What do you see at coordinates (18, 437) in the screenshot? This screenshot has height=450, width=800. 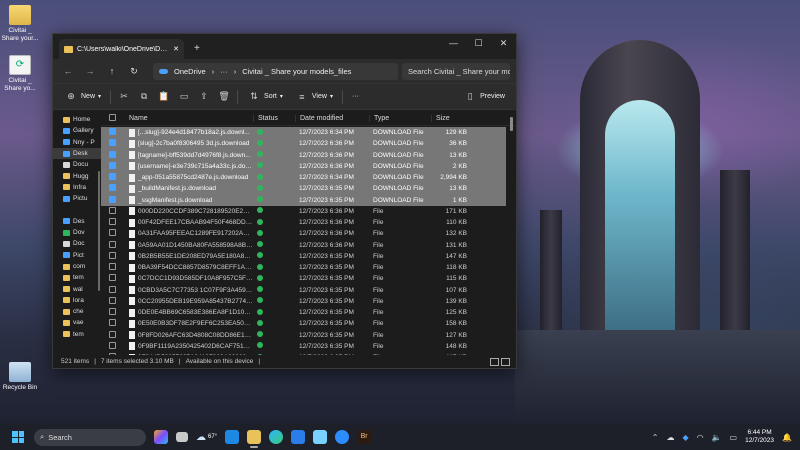 I see `start-button` at bounding box center [18, 437].